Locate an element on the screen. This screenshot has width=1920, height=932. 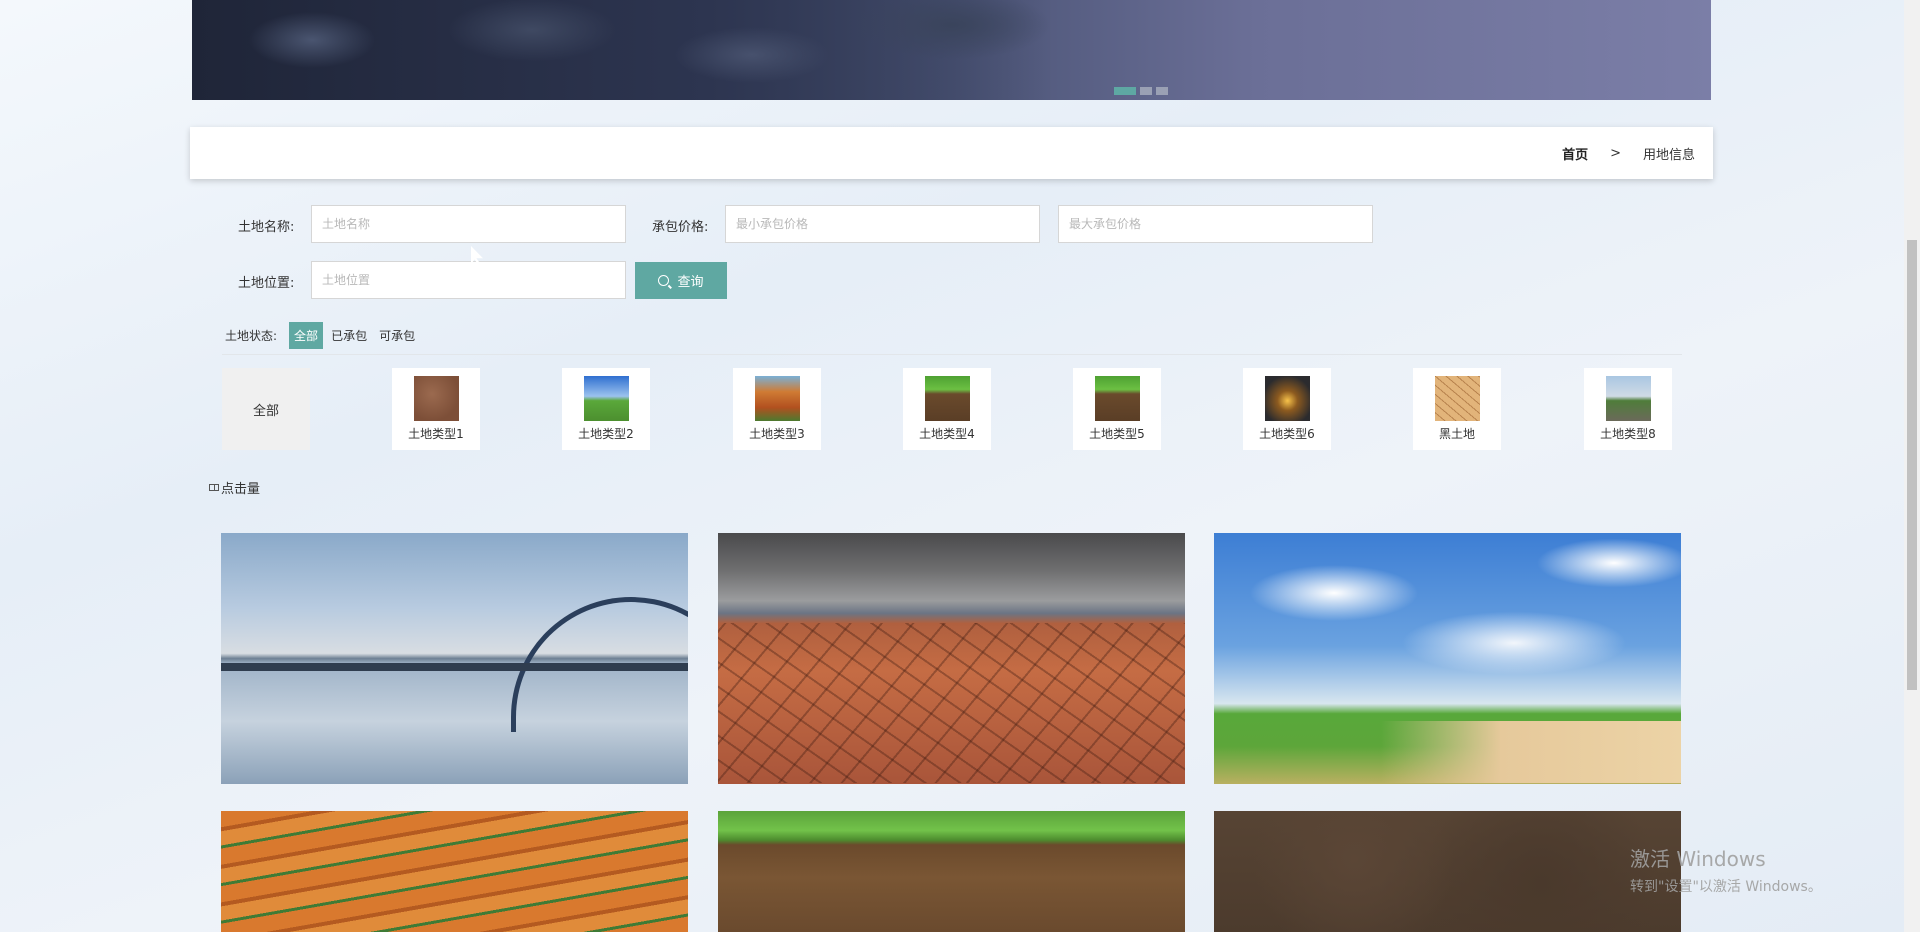
category-label: 土地类型1 is located at coordinates (436, 434).